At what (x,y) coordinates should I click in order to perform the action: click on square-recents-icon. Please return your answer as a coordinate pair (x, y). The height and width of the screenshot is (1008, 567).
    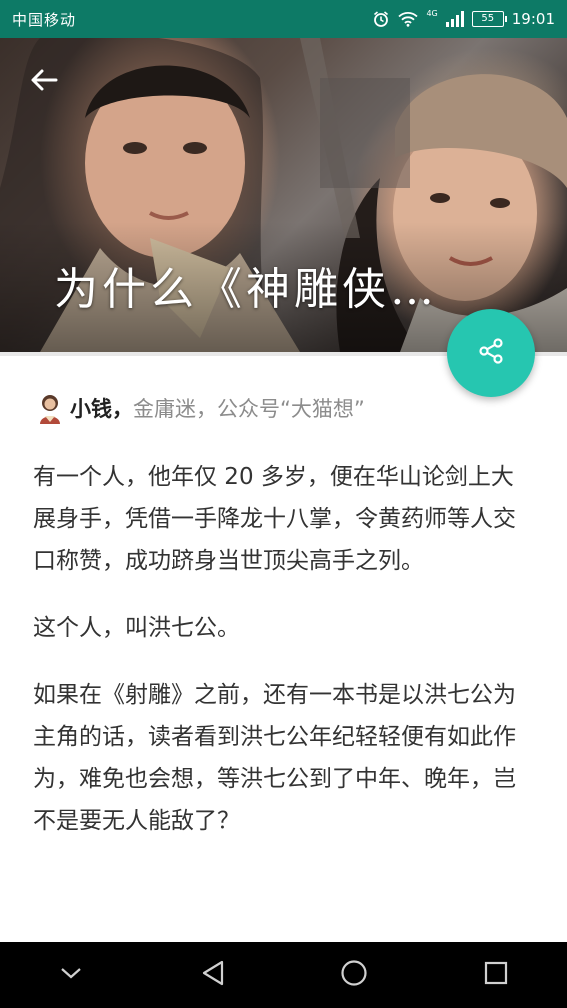
    Looking at the image, I should click on (496, 975).